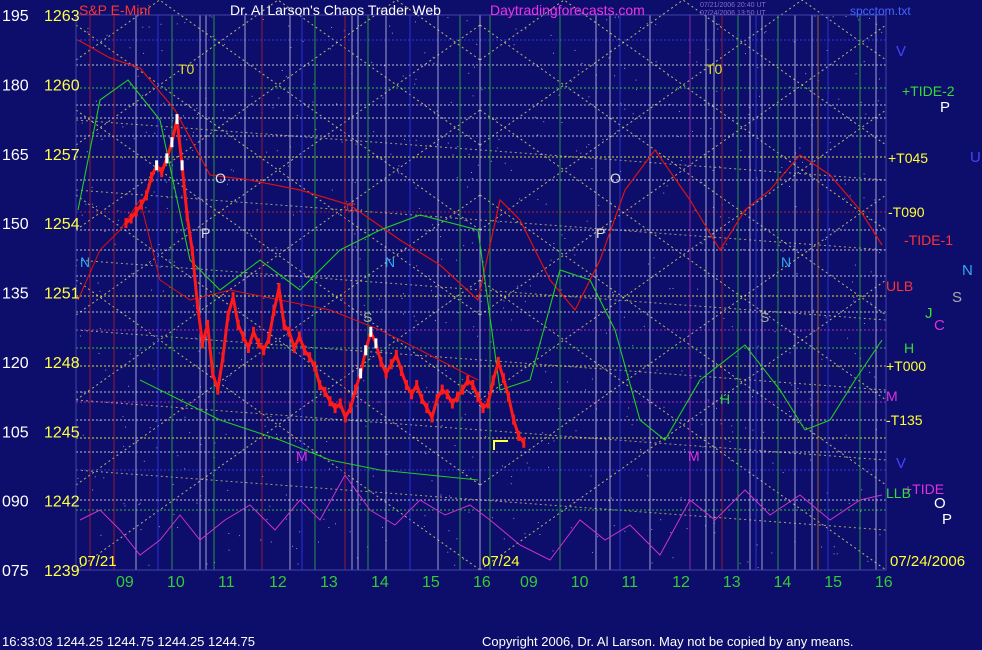 The height and width of the screenshot is (650, 982). What do you see at coordinates (764, 317) in the screenshot?
I see `chart-letter: S` at bounding box center [764, 317].